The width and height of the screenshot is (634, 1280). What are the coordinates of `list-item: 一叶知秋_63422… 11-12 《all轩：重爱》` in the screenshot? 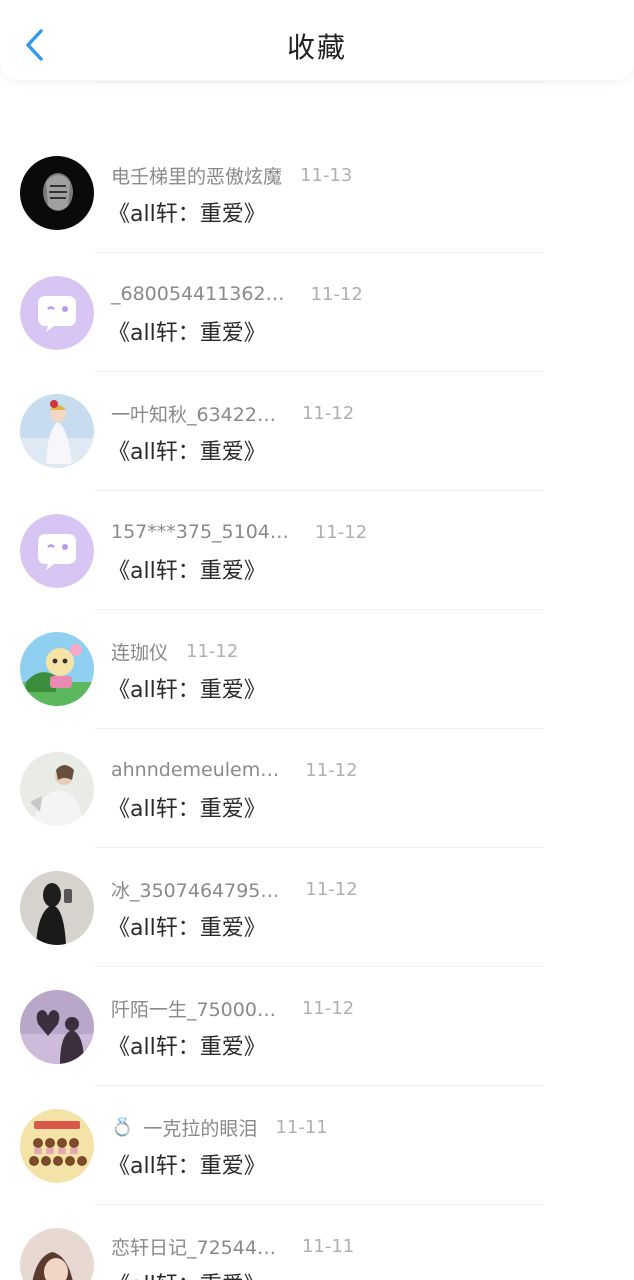 It's located at (317, 431).